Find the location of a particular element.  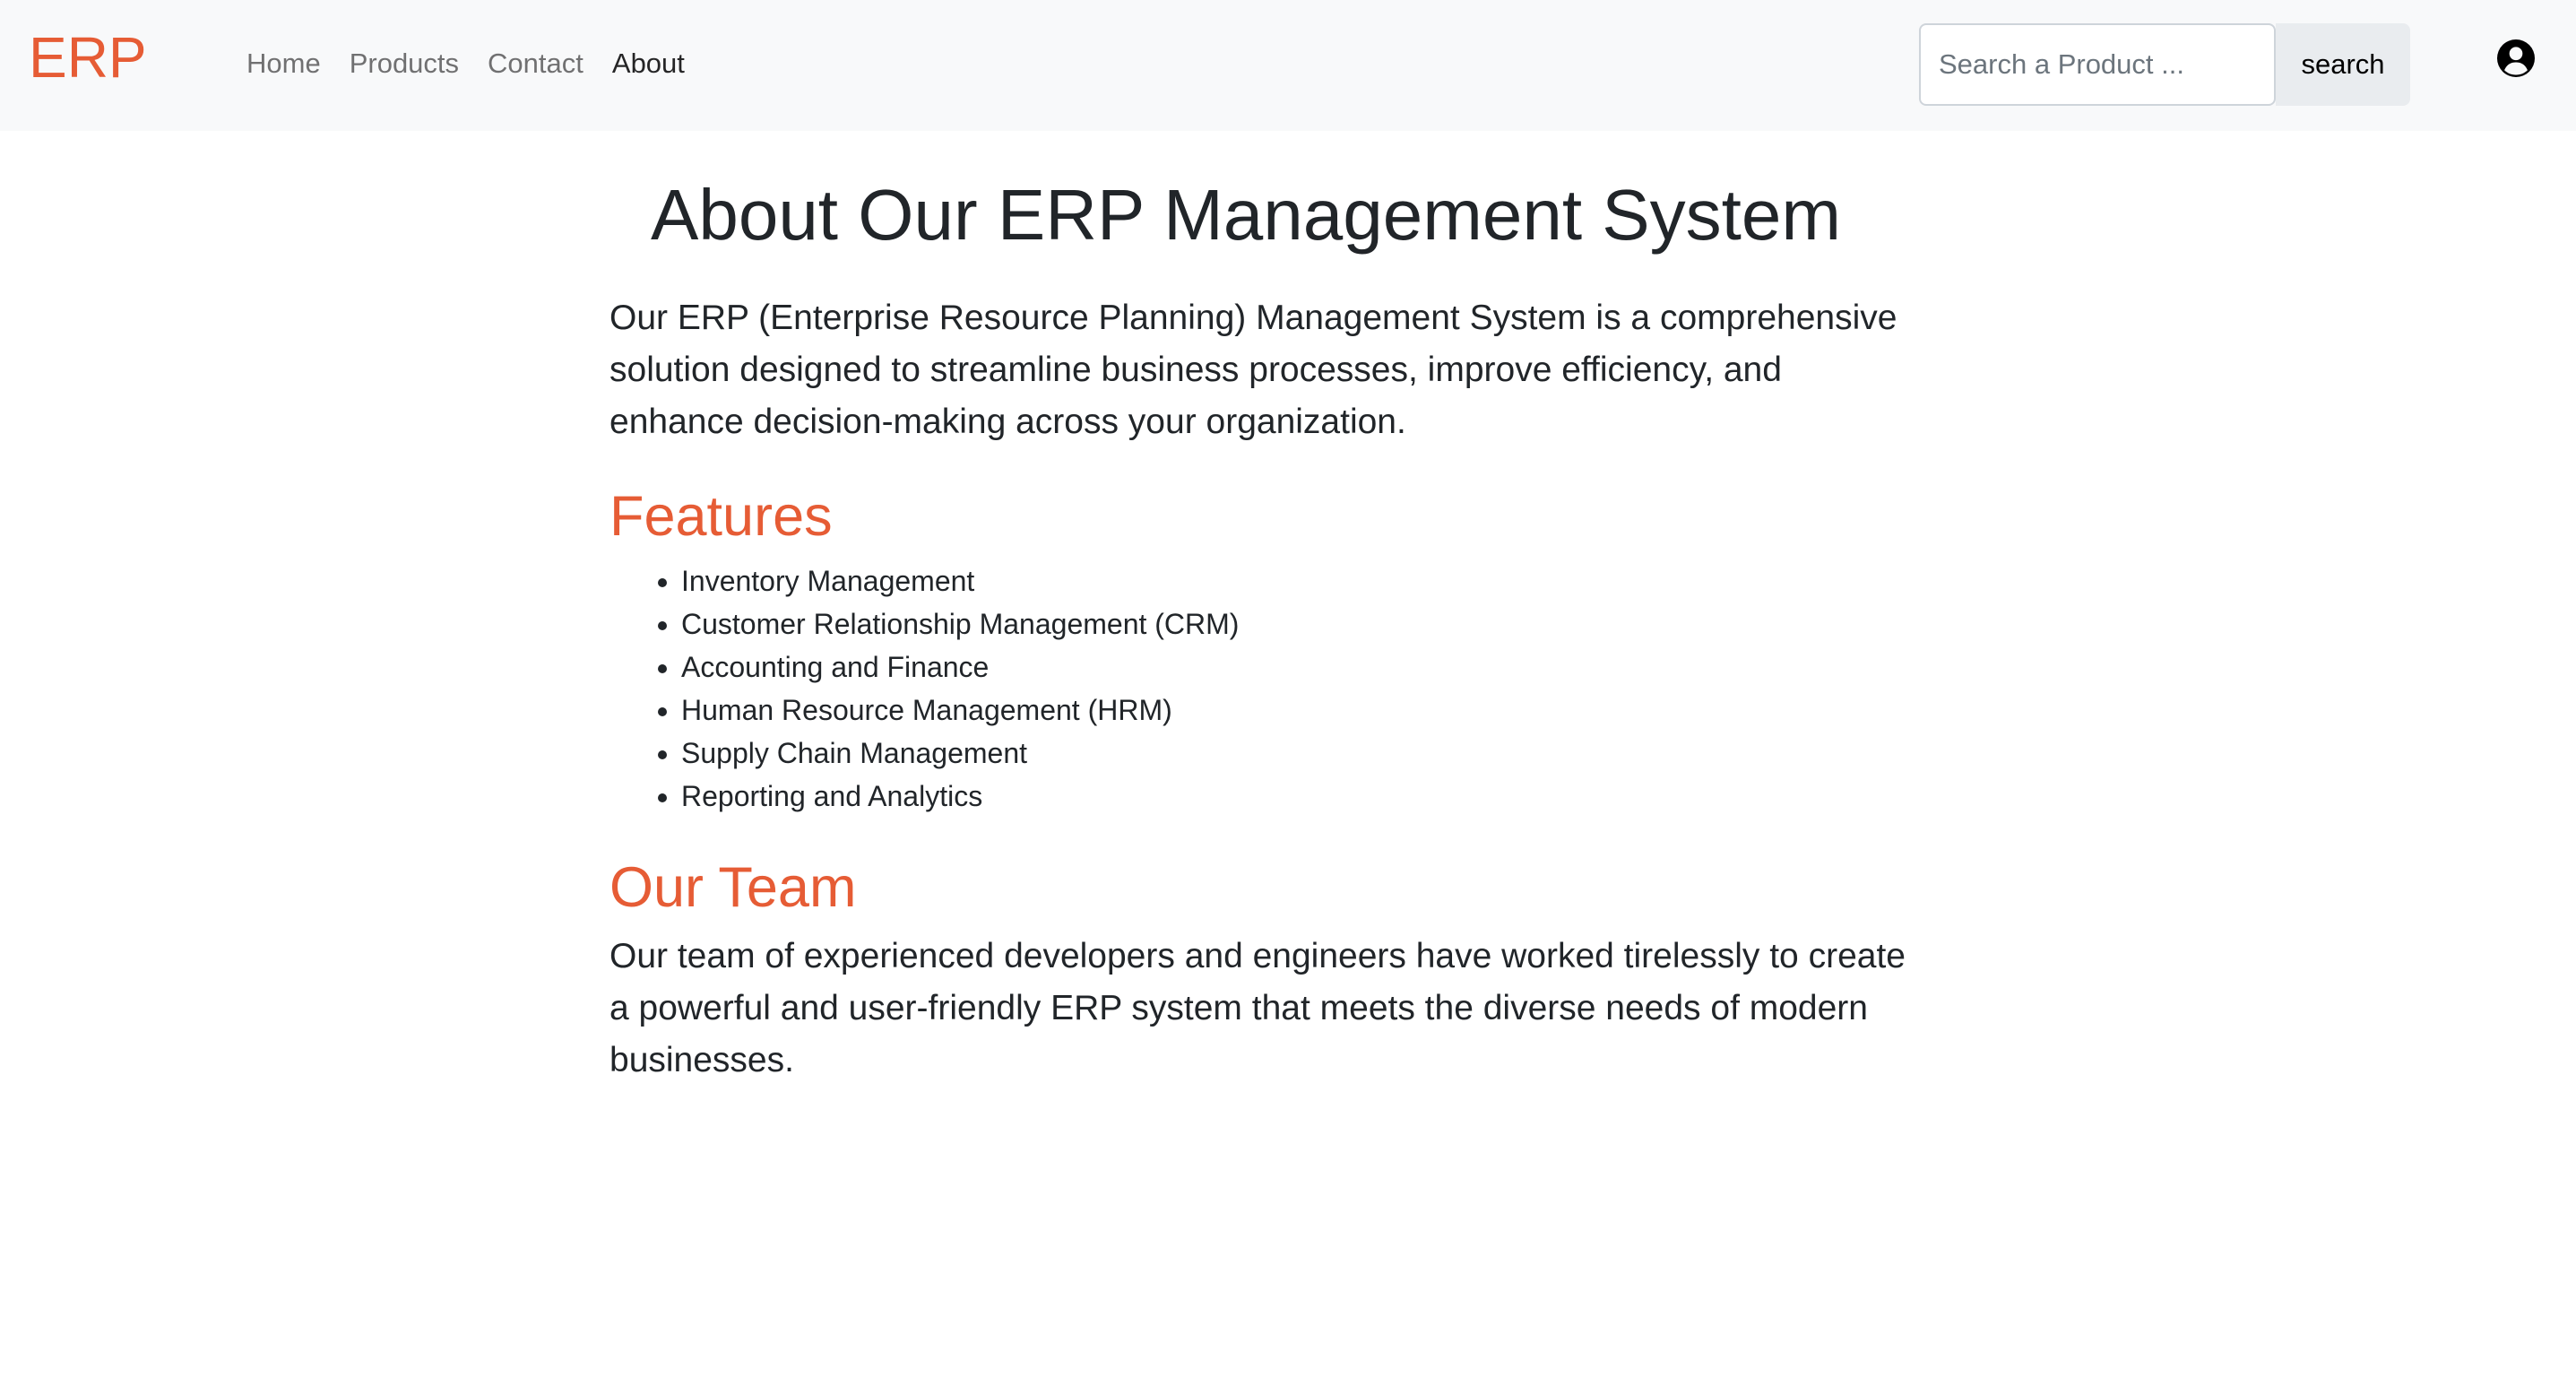

search-button: search is located at coordinates (2343, 64).